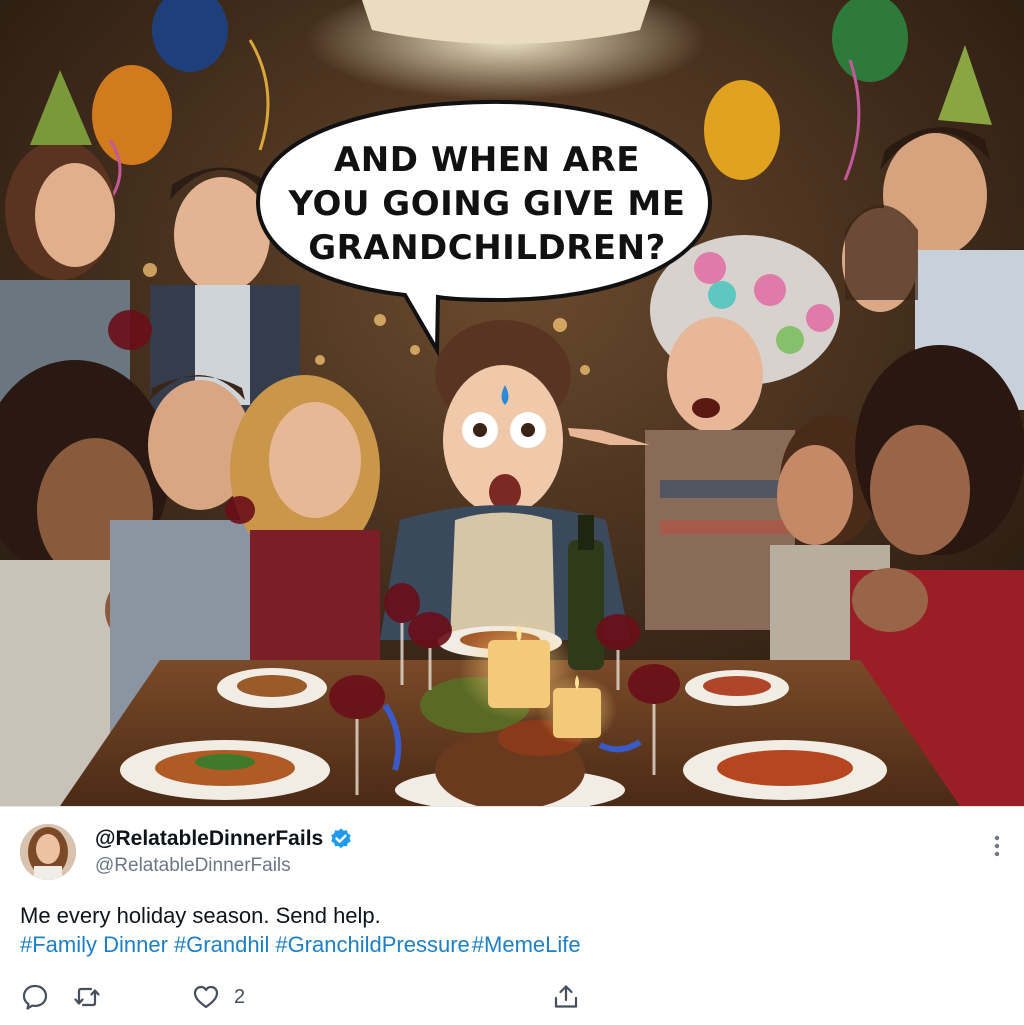  Describe the element at coordinates (526, 944) in the screenshot. I see `hashtag-link: #MemeLife` at that location.